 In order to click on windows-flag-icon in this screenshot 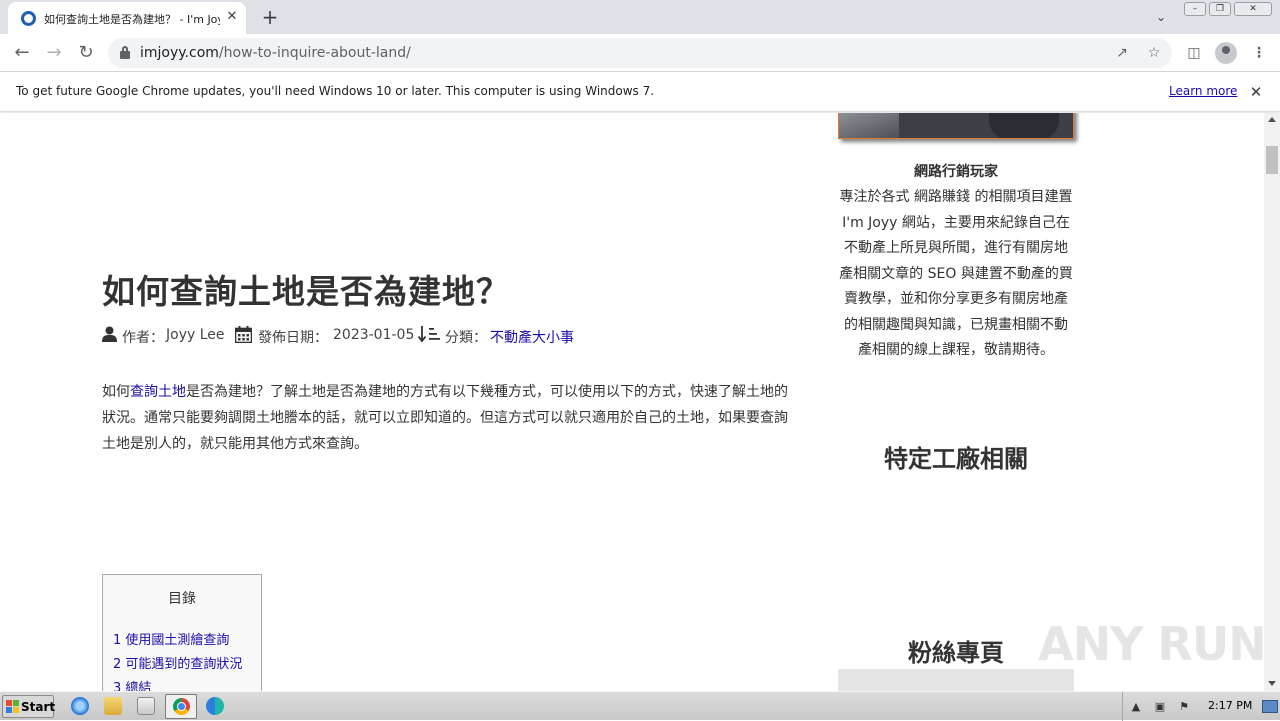, I will do `click(12, 706)`.